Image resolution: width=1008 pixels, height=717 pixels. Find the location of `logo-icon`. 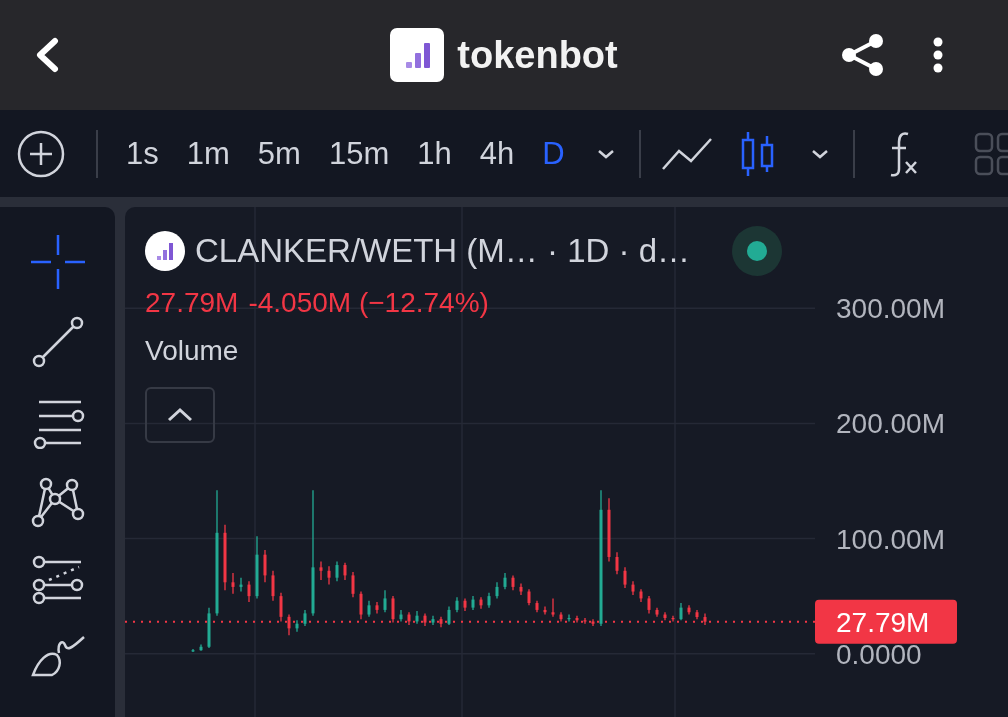

logo-icon is located at coordinates (417, 55).